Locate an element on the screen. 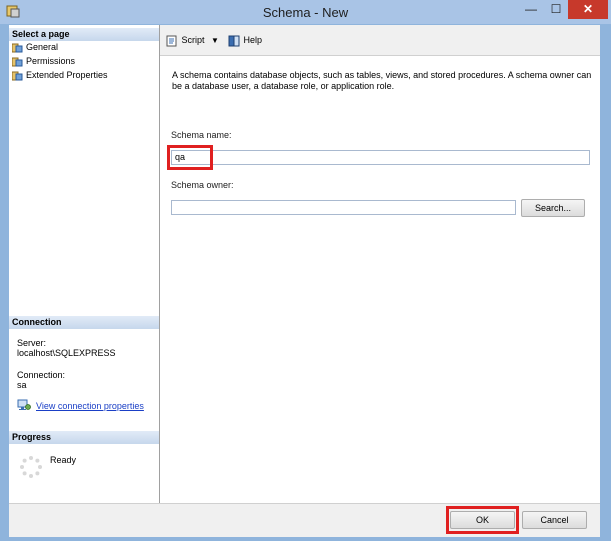  connection-header: Connection is located at coordinates (84, 322).